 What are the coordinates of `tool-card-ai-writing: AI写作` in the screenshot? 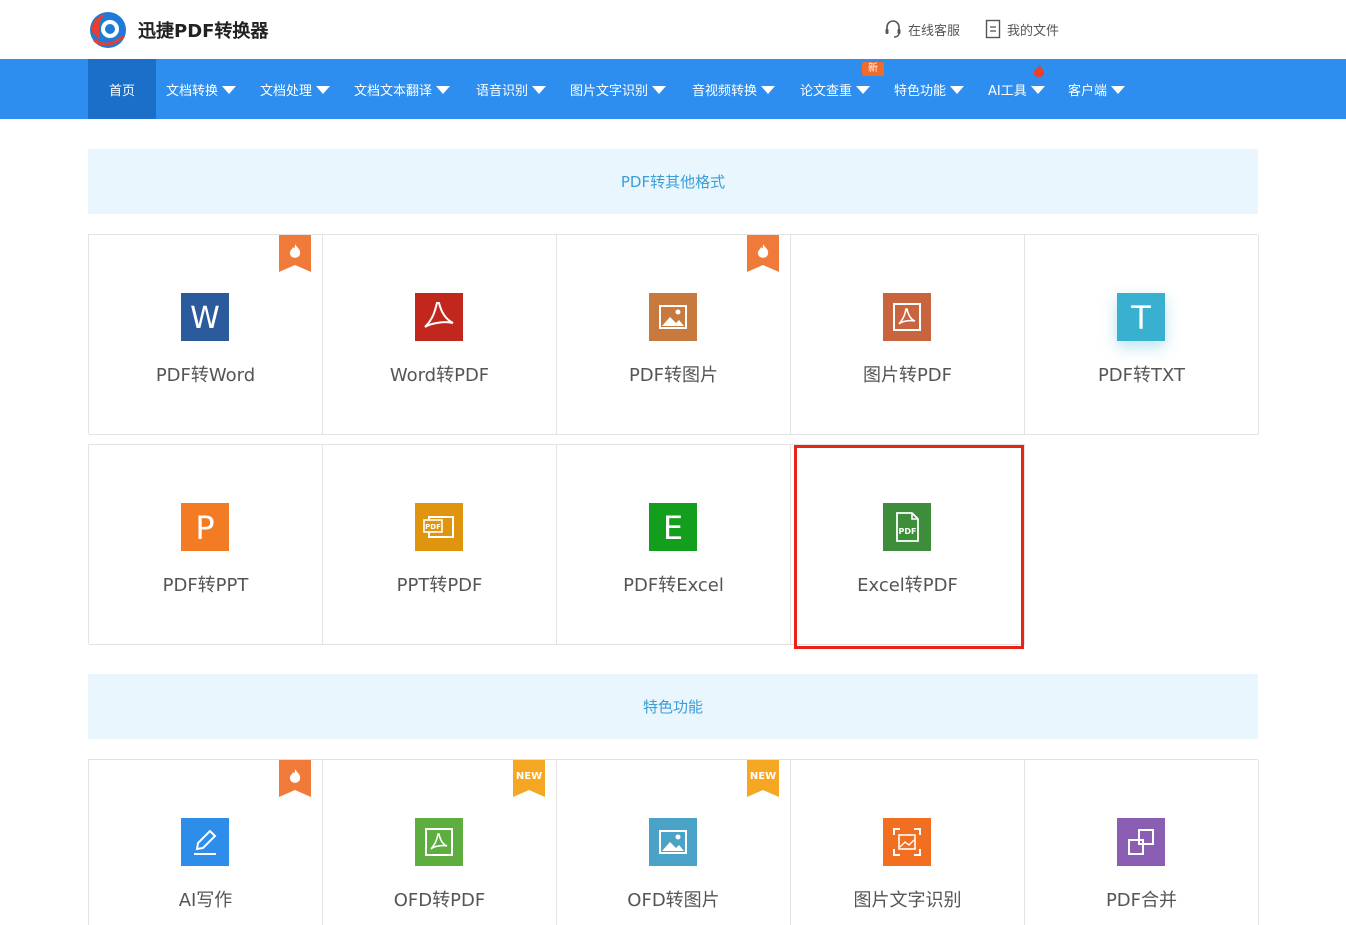 It's located at (206, 842).